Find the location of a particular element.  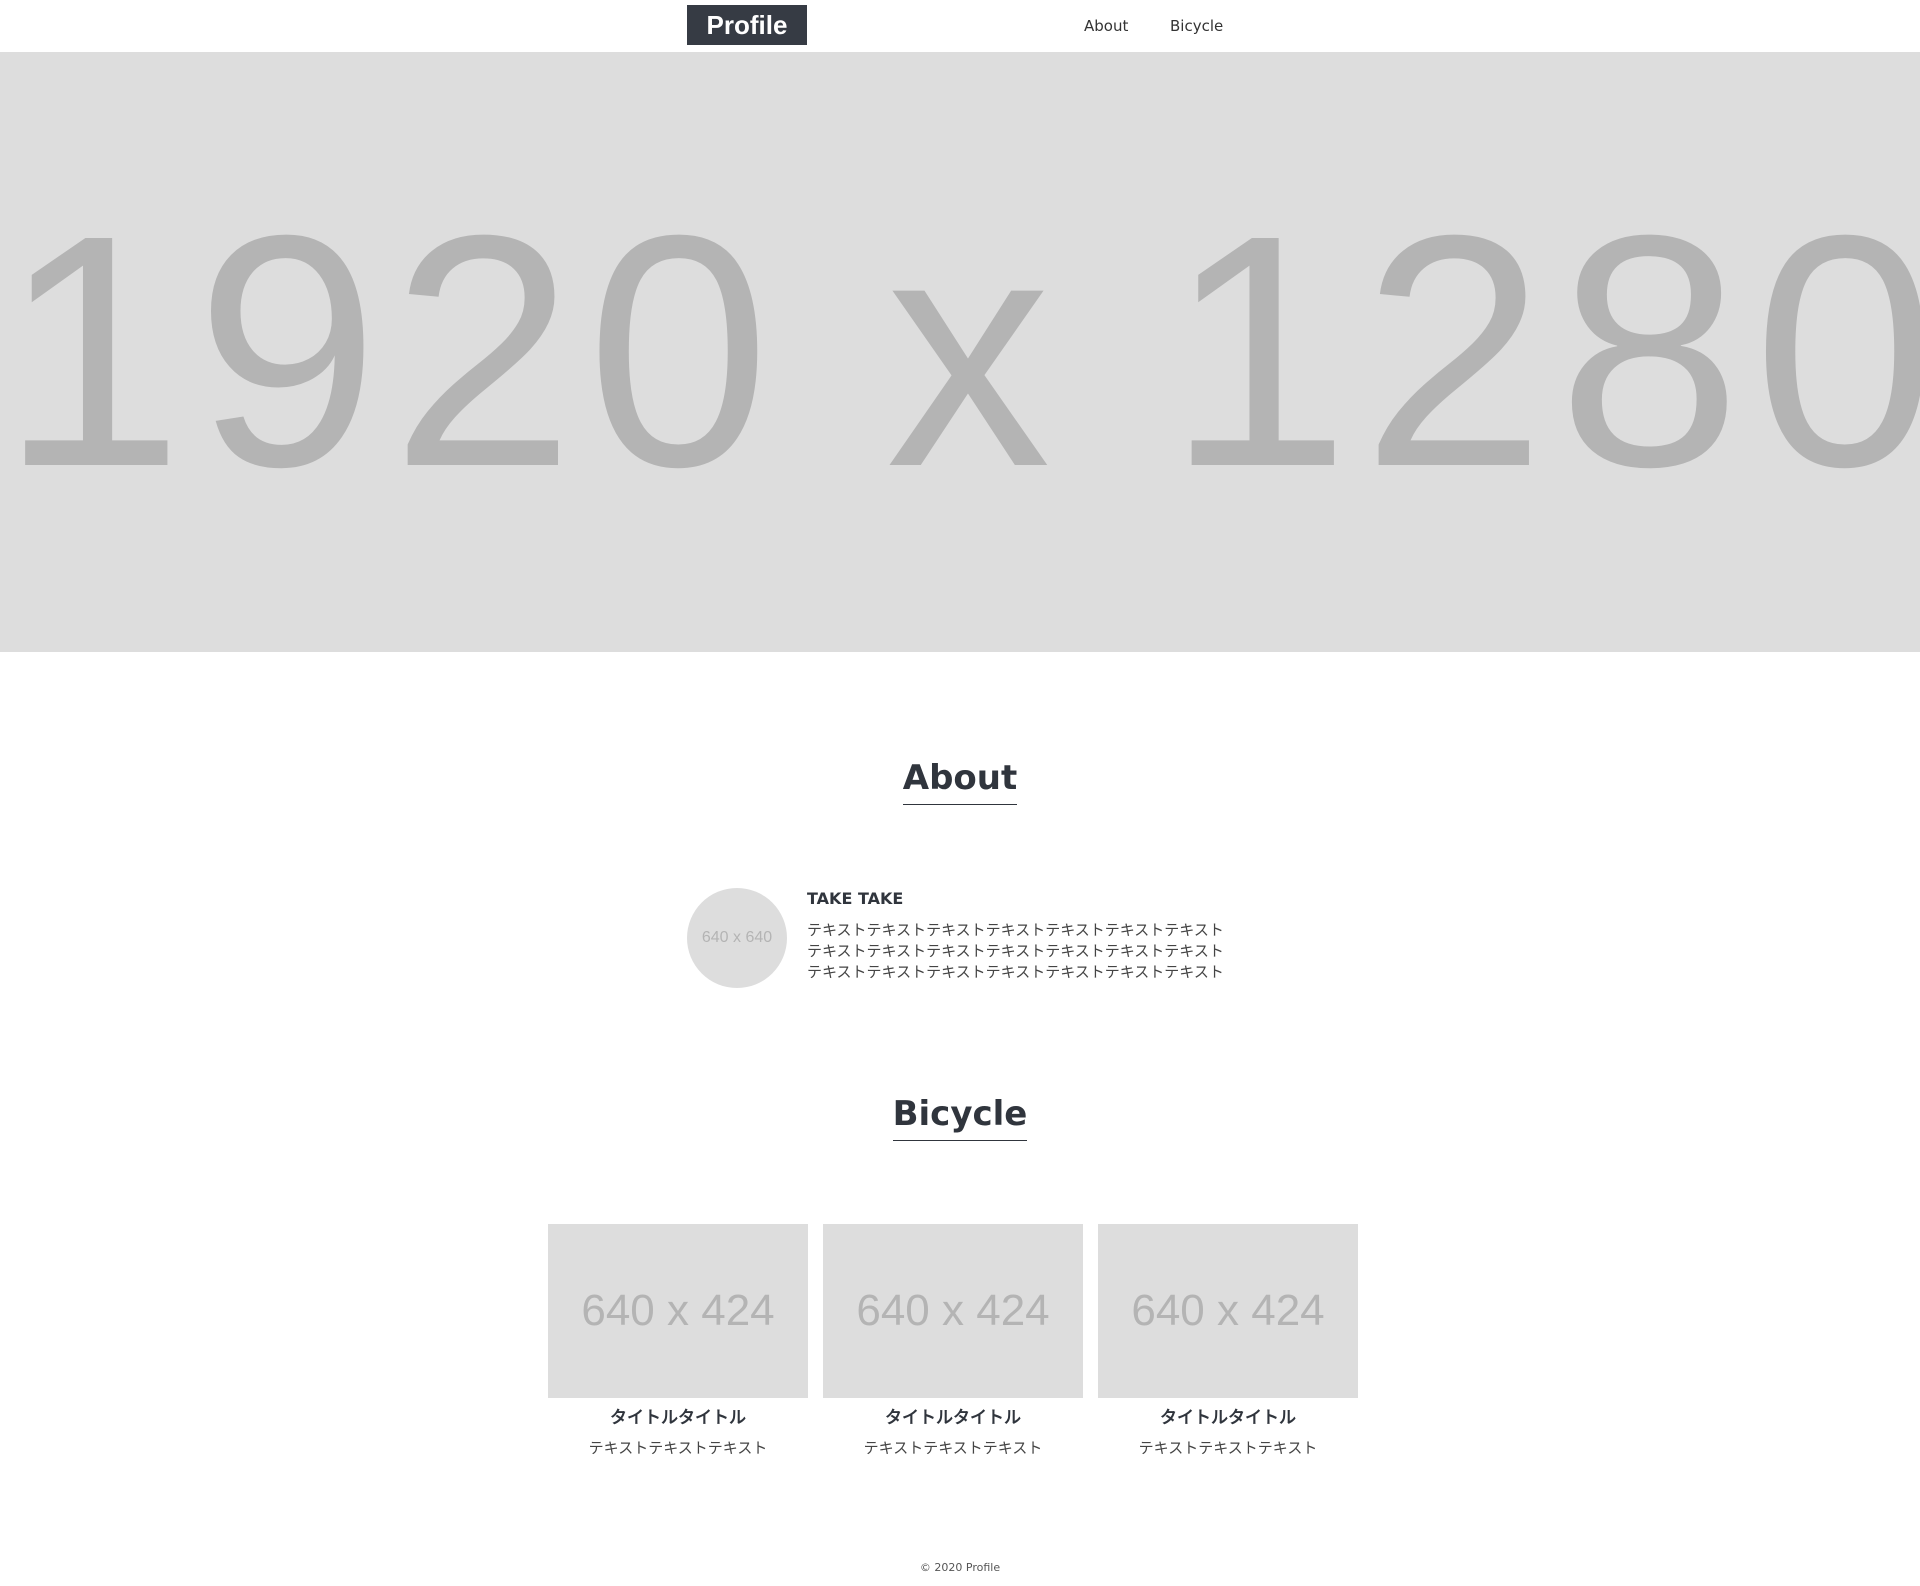

profile-name: TAKE TAKE is located at coordinates (855, 898).